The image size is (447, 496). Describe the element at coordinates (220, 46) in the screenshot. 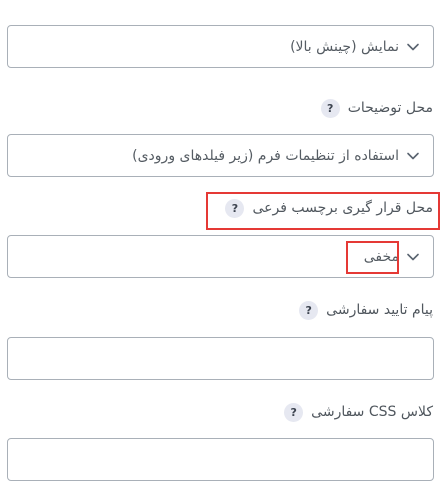

I see `label-placement-select: نمایش (چینش بالا)` at that location.